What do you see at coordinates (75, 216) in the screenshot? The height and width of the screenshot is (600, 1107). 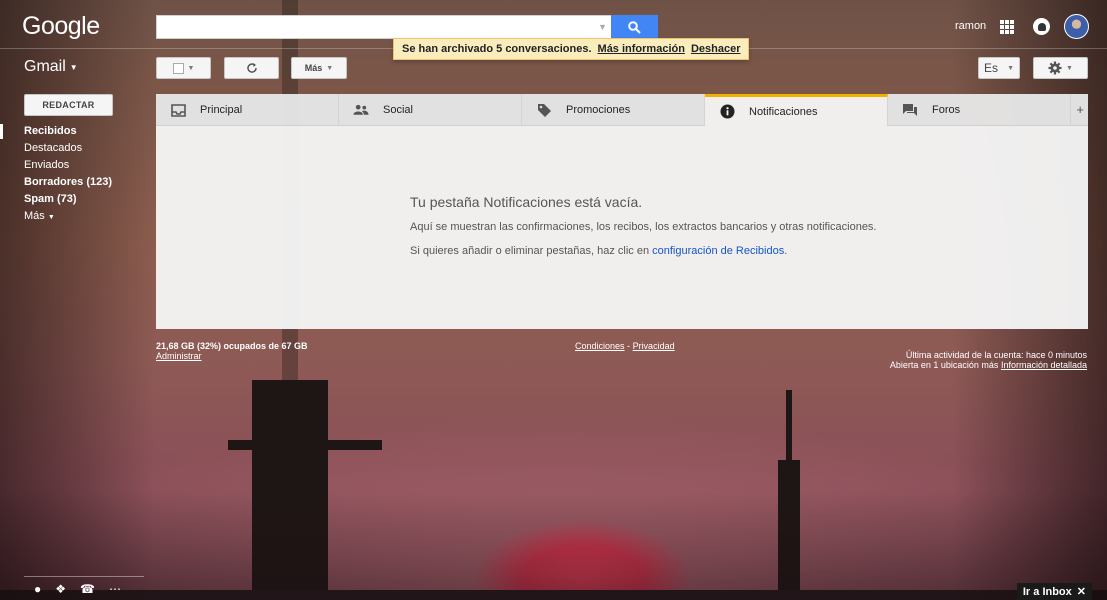 I see `sidebar-item-more: Más ▼` at bounding box center [75, 216].